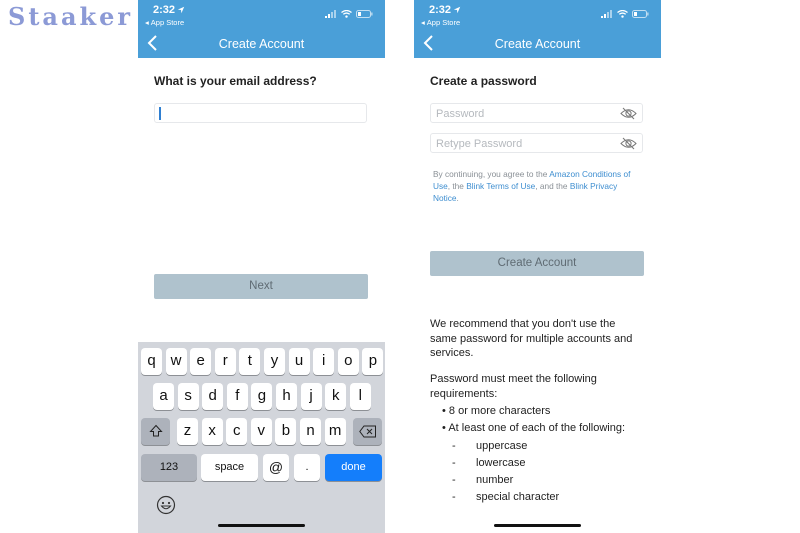  Describe the element at coordinates (499, 411) in the screenshot. I see `requirement-text: 8 or more characters` at that location.